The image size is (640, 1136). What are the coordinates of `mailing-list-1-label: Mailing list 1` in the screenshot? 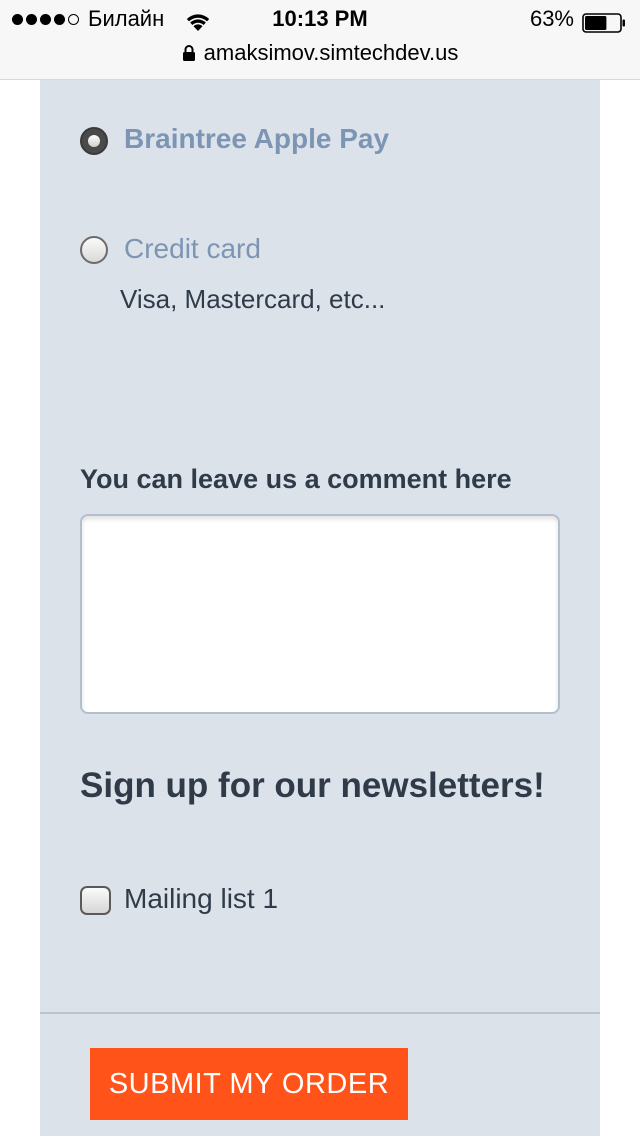 It's located at (201, 899).